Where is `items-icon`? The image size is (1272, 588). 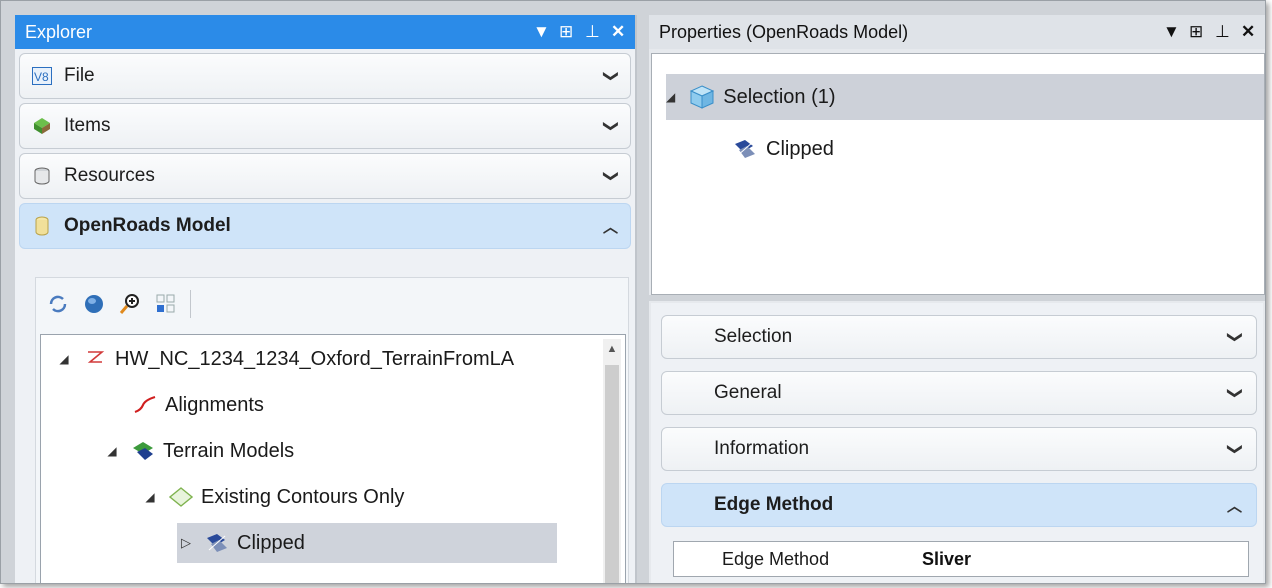
items-icon is located at coordinates (42, 126).